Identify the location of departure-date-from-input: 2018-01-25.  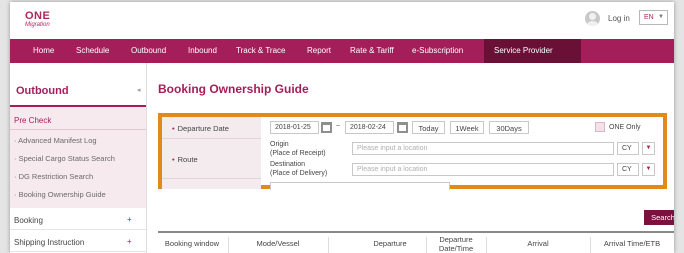
(294, 127).